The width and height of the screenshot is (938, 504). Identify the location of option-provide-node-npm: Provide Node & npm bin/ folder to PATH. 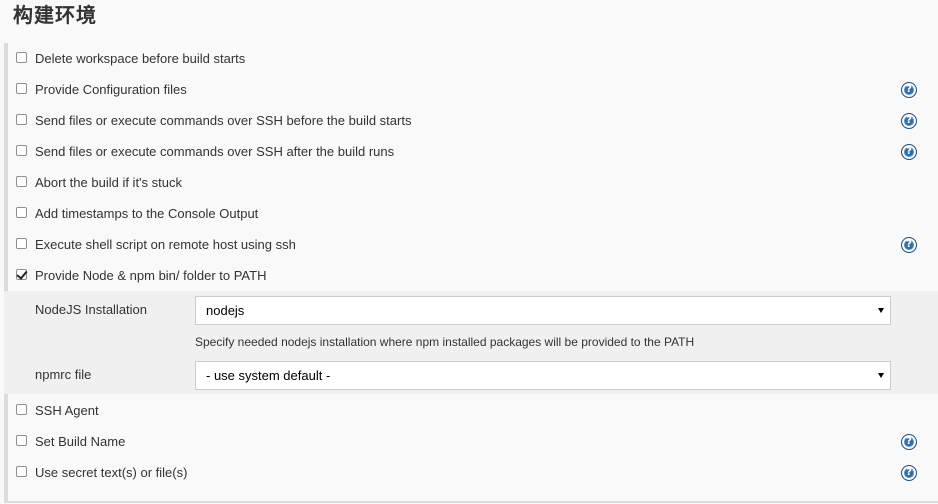
(471, 275).